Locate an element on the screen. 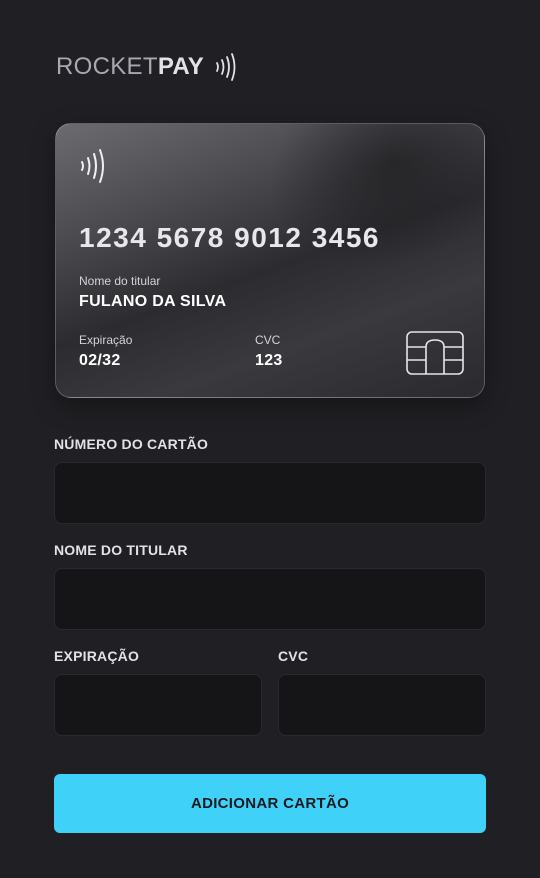 This screenshot has height=878, width=540. brand-bold-text: PAY is located at coordinates (181, 66).